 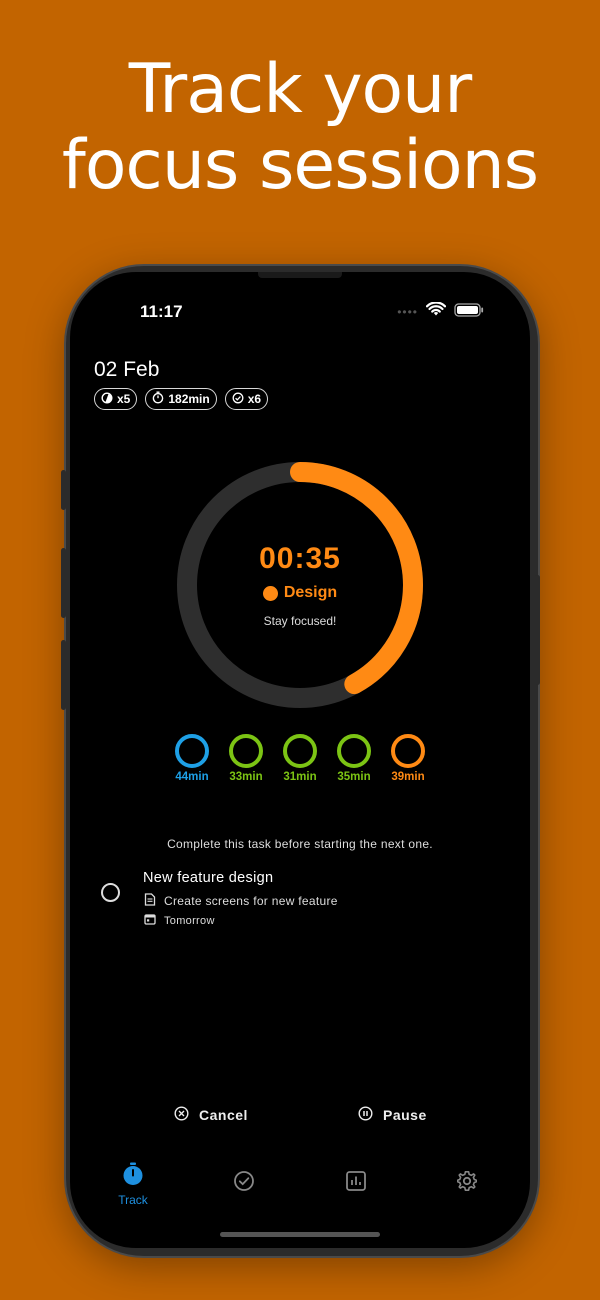 I want to click on task-title: New feature design, so click(x=208, y=878).